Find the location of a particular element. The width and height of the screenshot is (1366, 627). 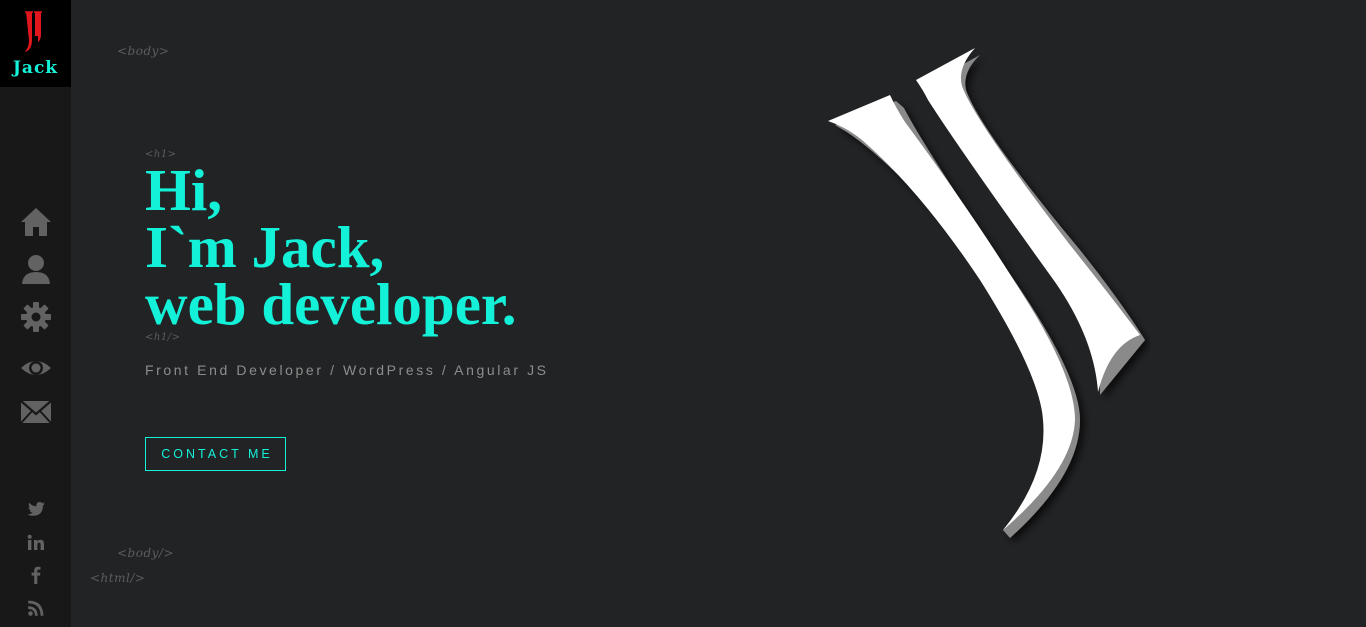

social-linkedin is located at coordinates (36, 543).